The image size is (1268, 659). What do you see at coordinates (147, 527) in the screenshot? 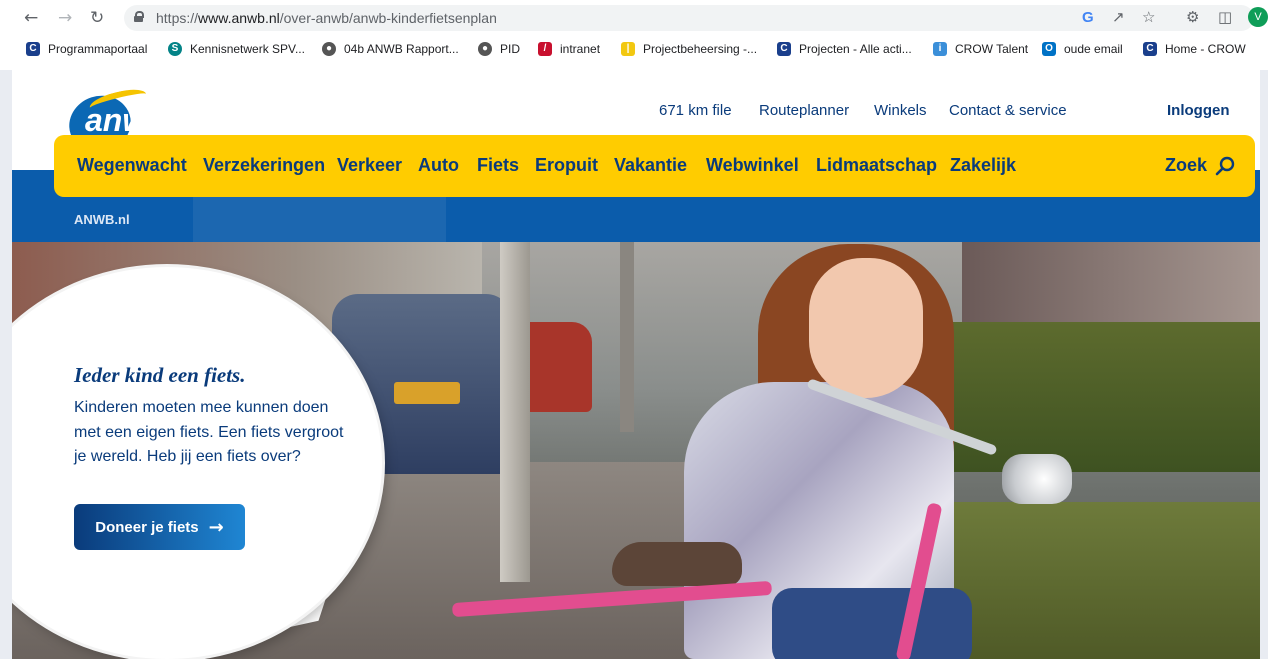
I see `donate-bike-label: Doneer je fiets` at bounding box center [147, 527].